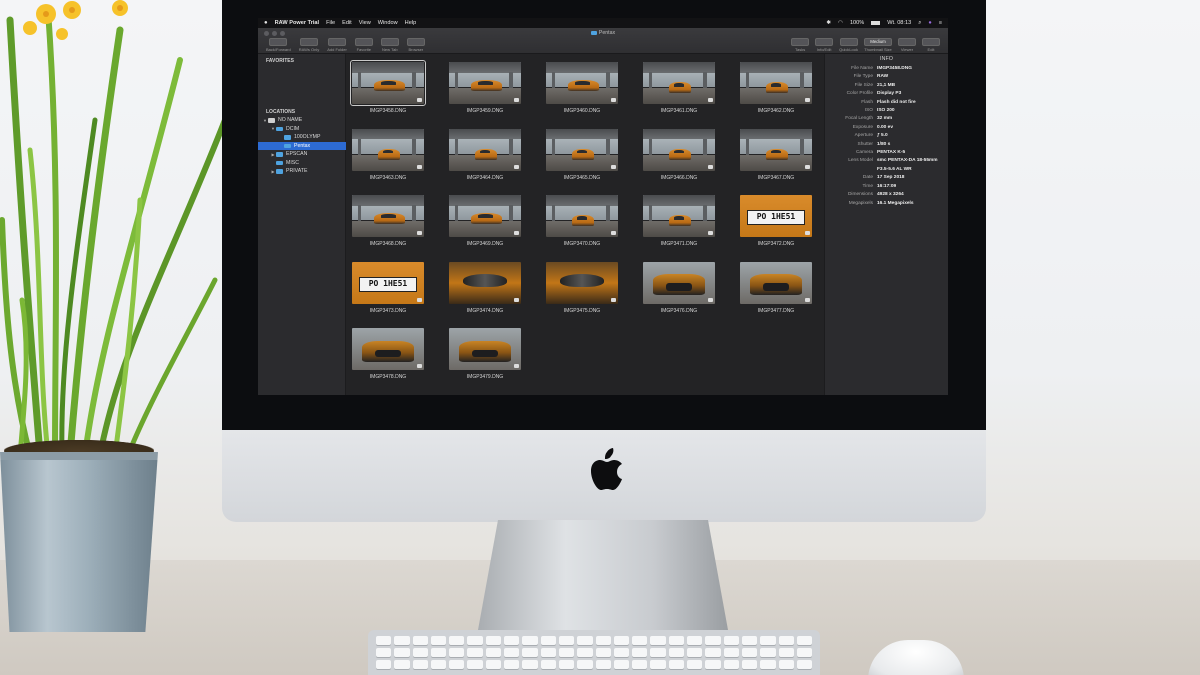  What do you see at coordinates (297, 23) in the screenshot?
I see `app-menu: RAW Power Trial` at bounding box center [297, 23].